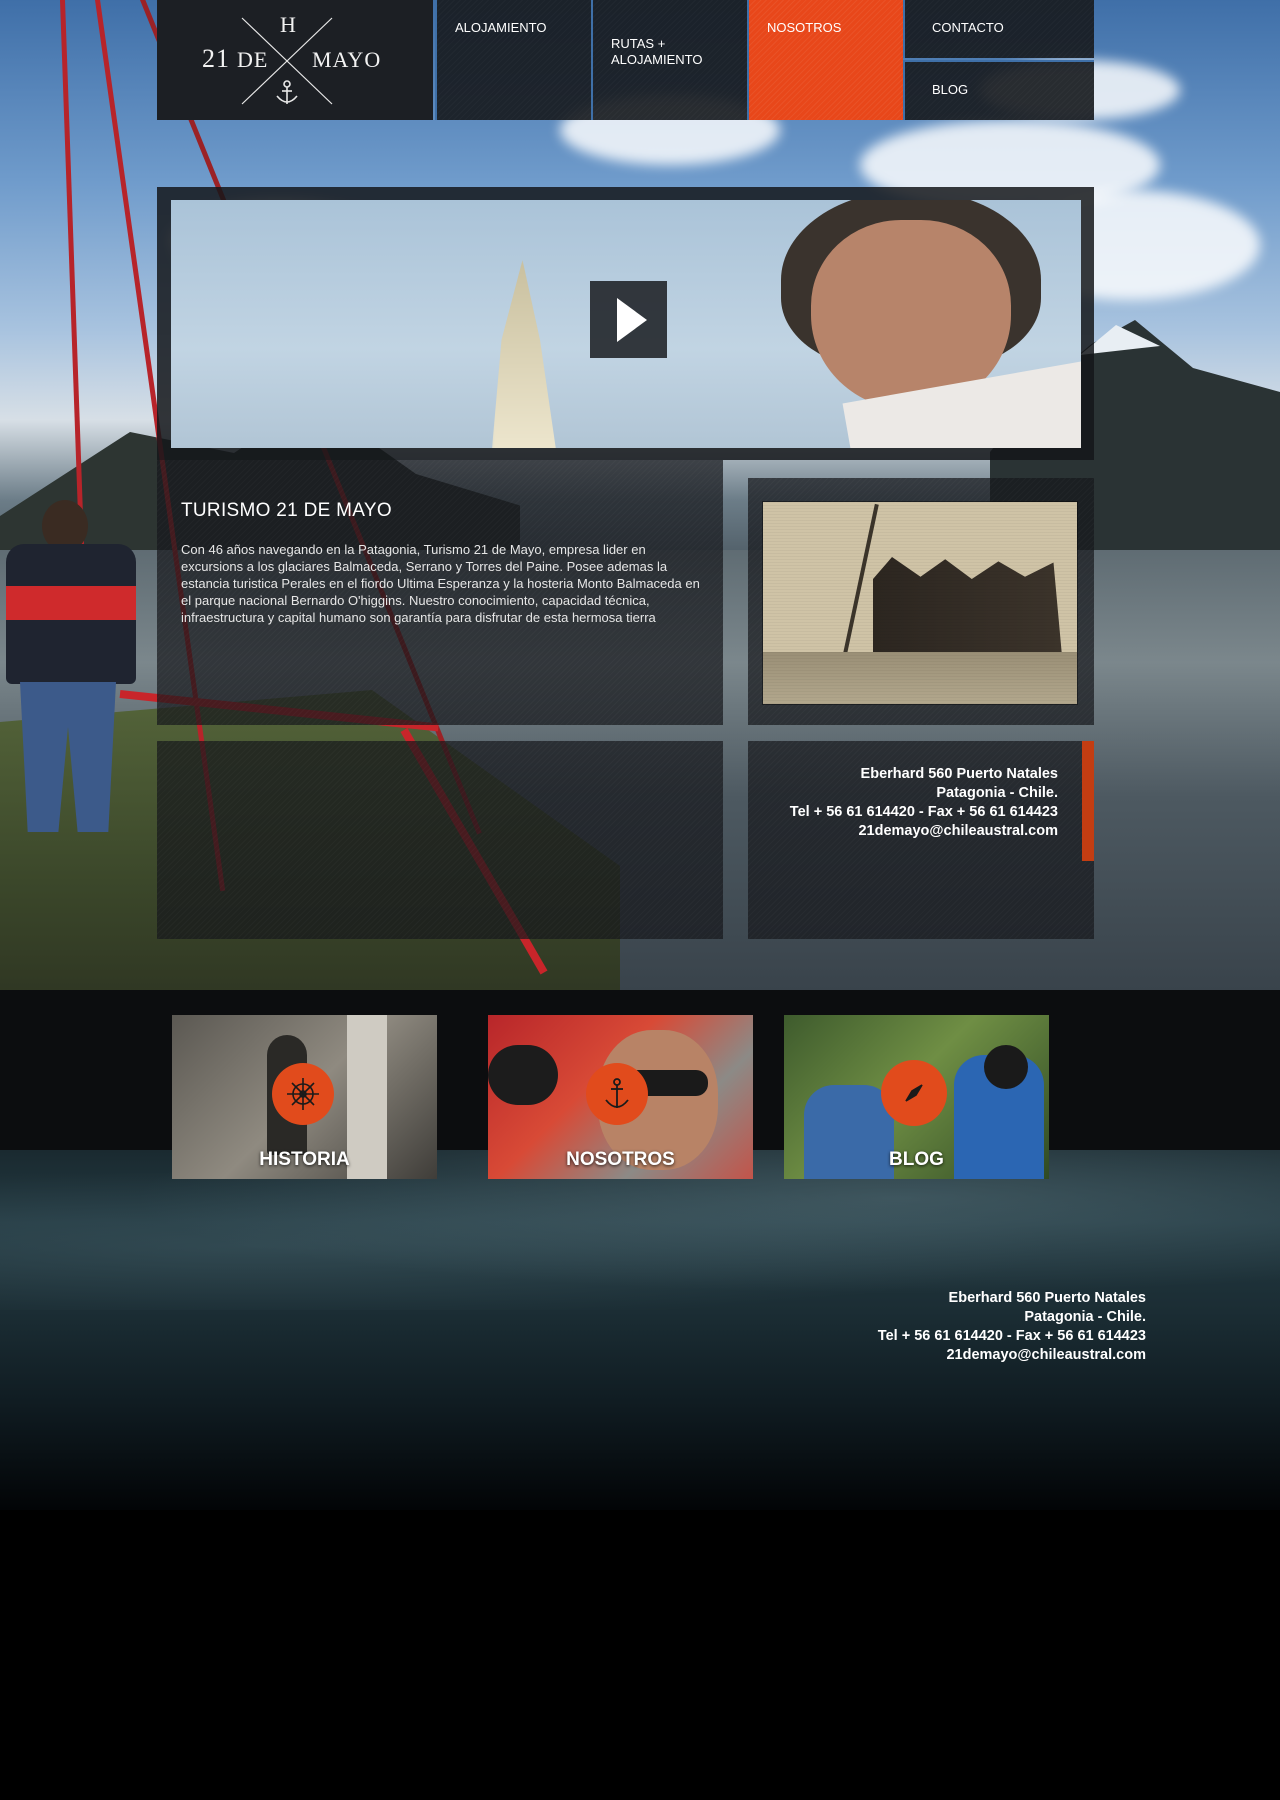 The width and height of the screenshot is (1280, 1800). I want to click on nav-label: RUTAS + ALOJAMIENTO, so click(657, 51).